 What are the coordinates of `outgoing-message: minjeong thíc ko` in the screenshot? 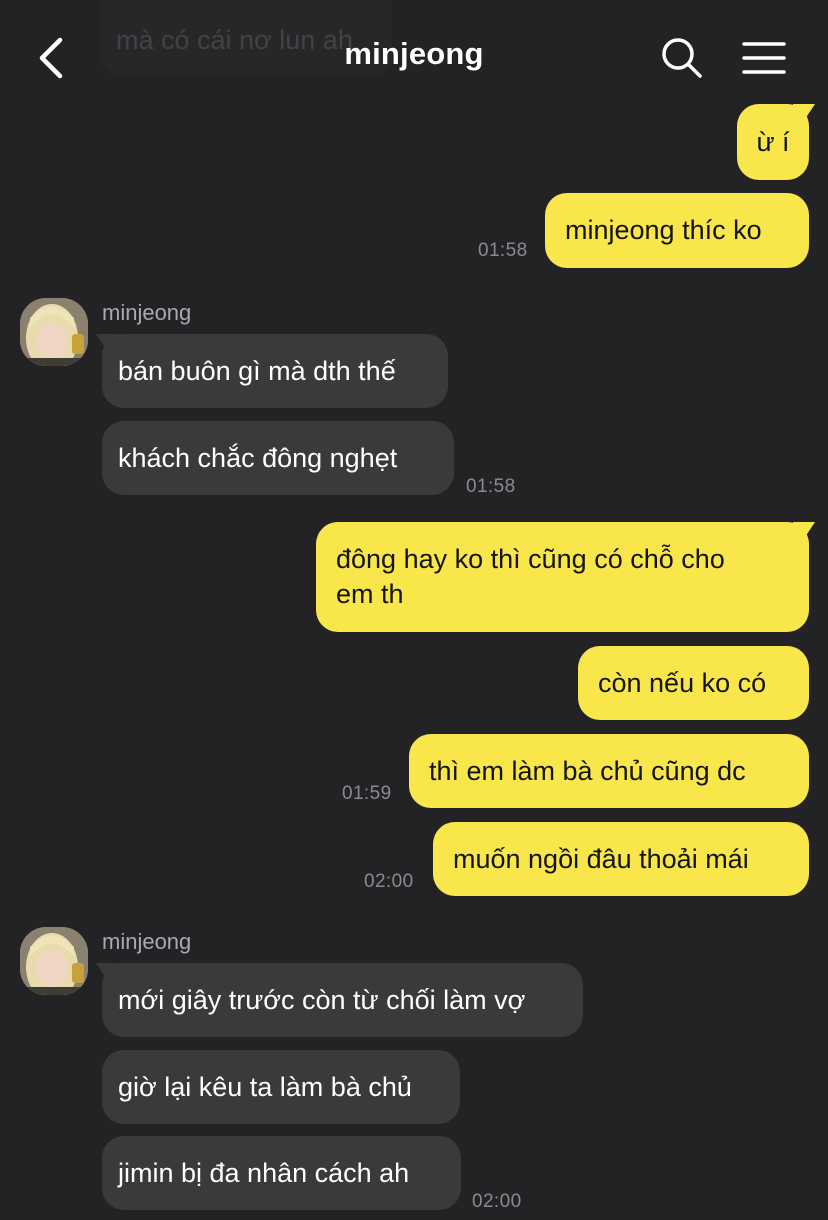 It's located at (677, 230).